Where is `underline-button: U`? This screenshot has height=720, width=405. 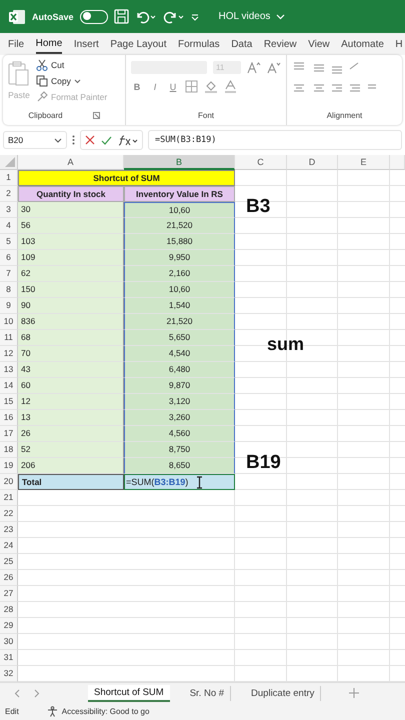 underline-button: U is located at coordinates (173, 87).